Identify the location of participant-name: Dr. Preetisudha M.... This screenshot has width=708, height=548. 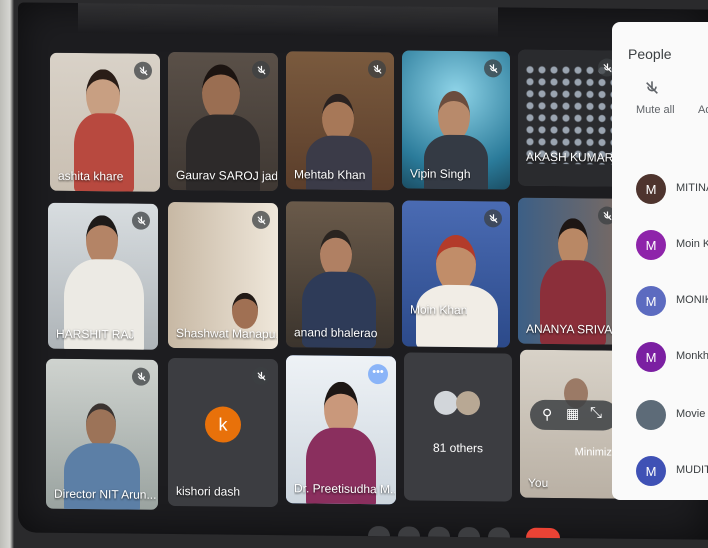
(345, 489).